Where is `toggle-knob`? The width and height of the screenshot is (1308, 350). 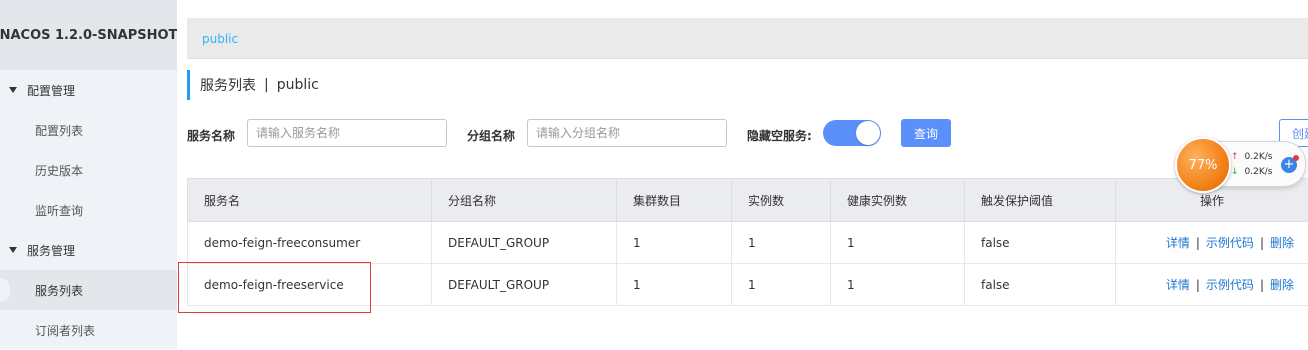 toggle-knob is located at coordinates (868, 133).